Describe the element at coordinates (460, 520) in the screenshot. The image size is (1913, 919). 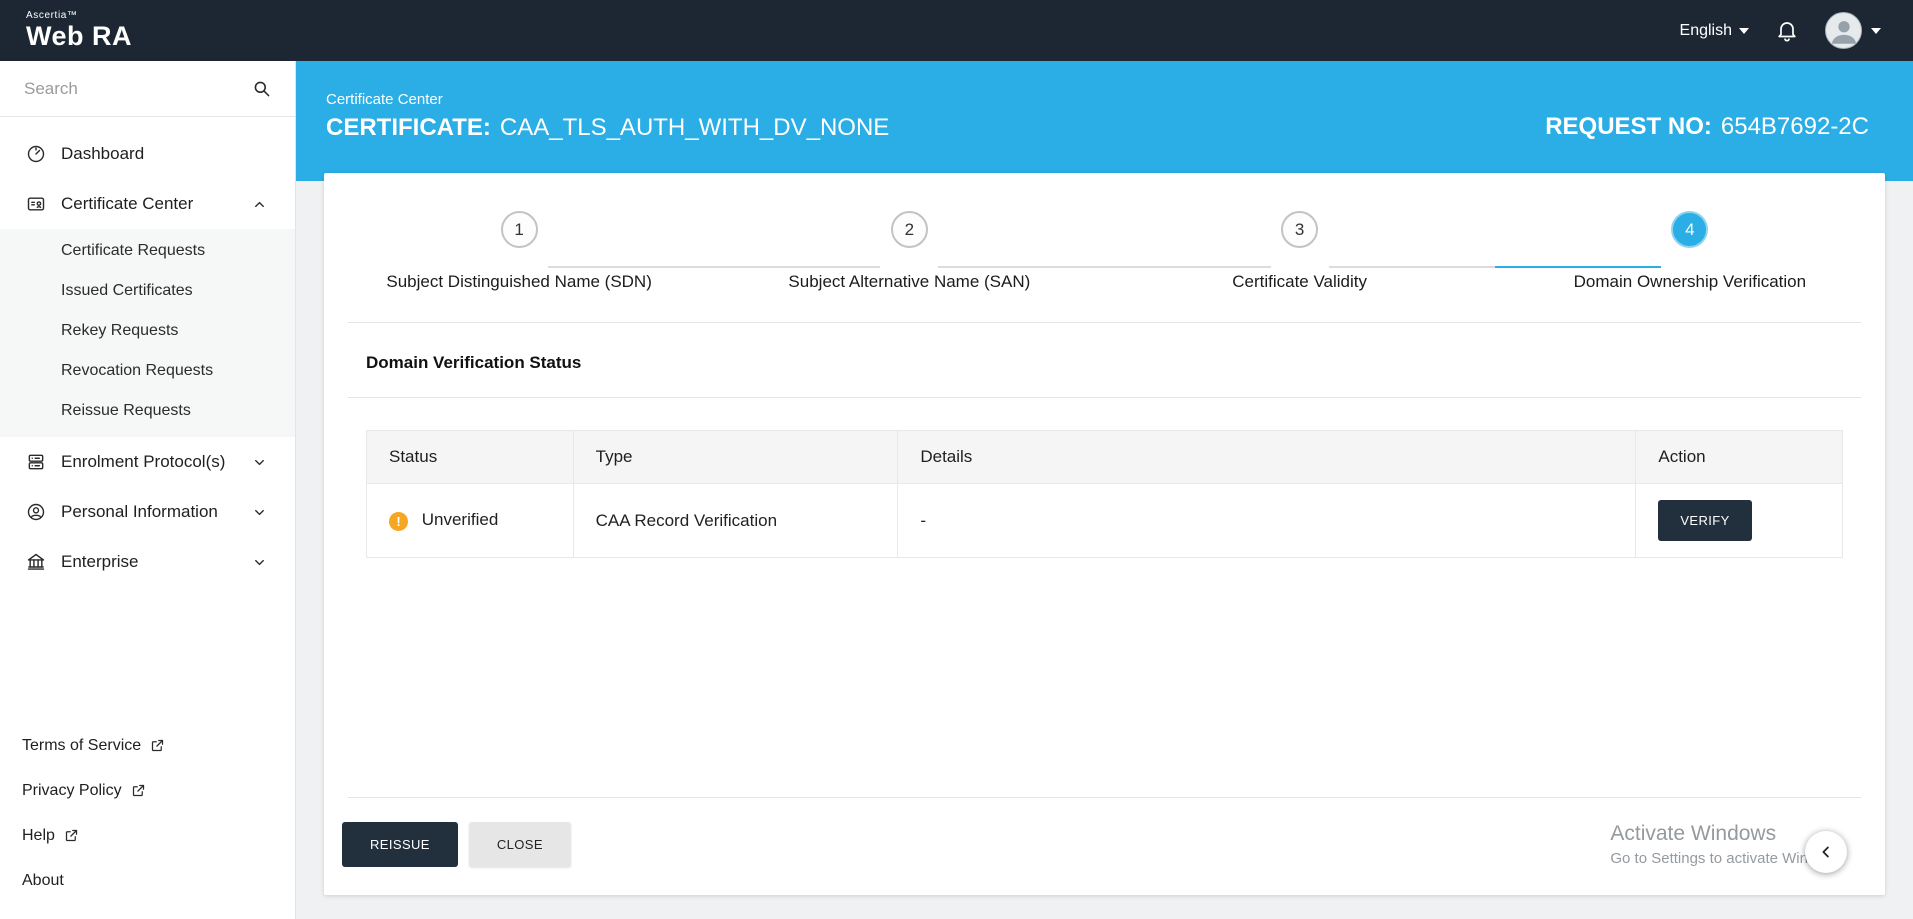
I see `status-text: Unverified` at that location.